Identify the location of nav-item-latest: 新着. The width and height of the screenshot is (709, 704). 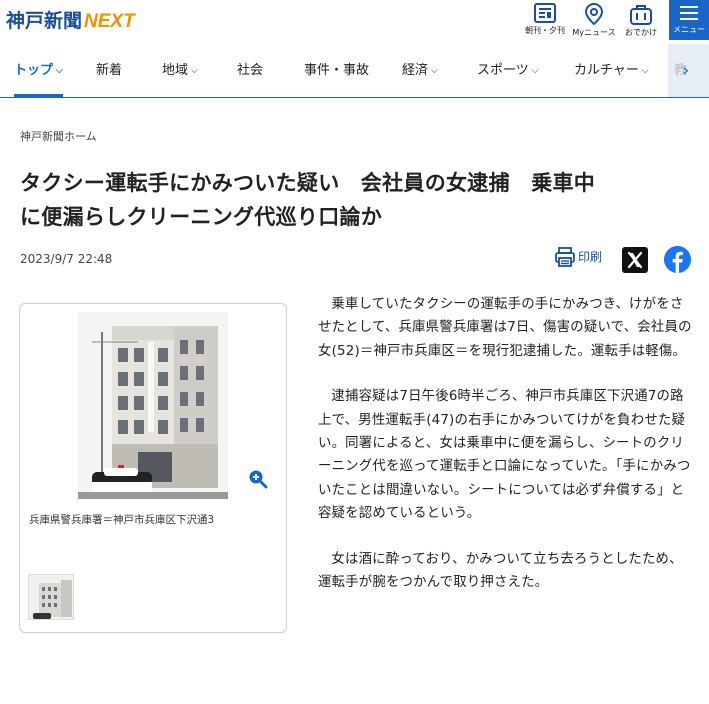
(109, 70).